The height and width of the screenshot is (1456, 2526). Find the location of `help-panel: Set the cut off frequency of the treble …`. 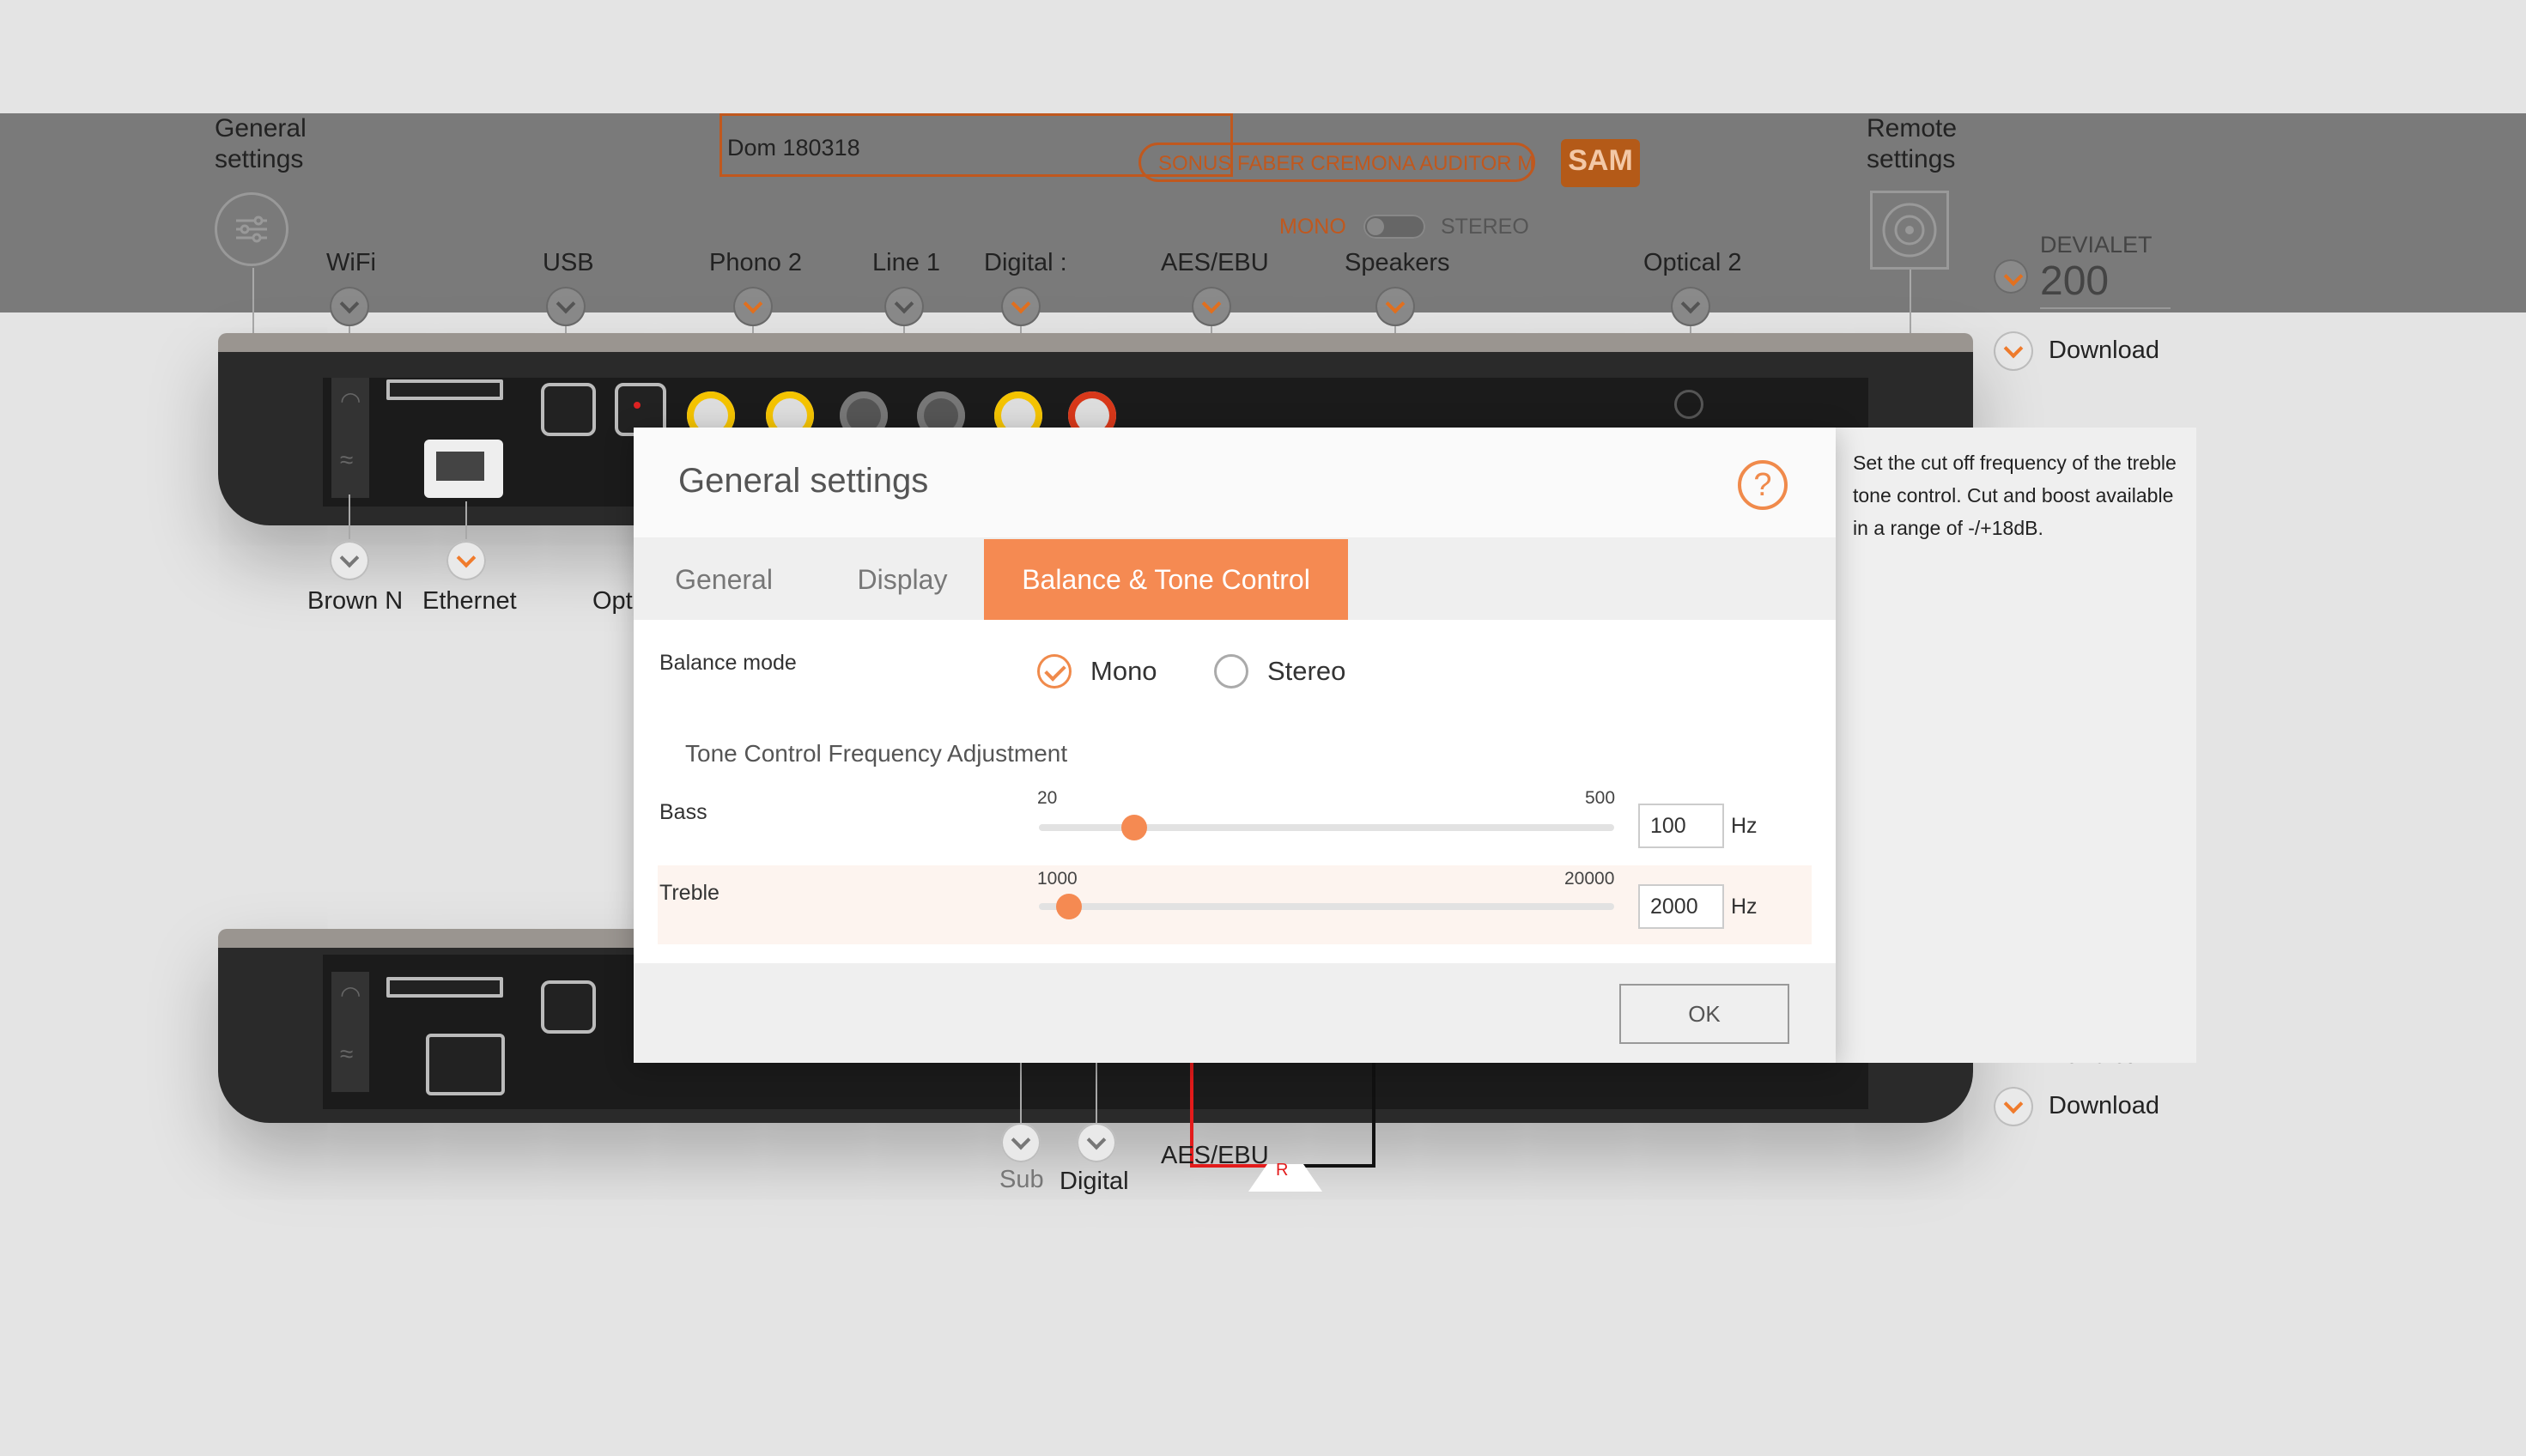

help-panel: Set the cut off frequency of the treble … is located at coordinates (2016, 746).